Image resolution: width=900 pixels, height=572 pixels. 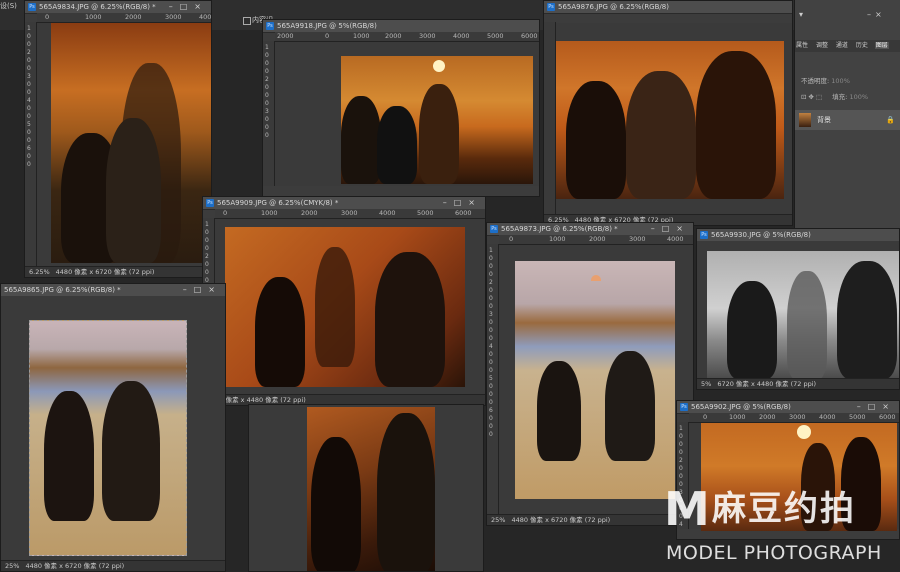 I want to click on vertical-ruler: 100020003000, so click(x=269, y=113).